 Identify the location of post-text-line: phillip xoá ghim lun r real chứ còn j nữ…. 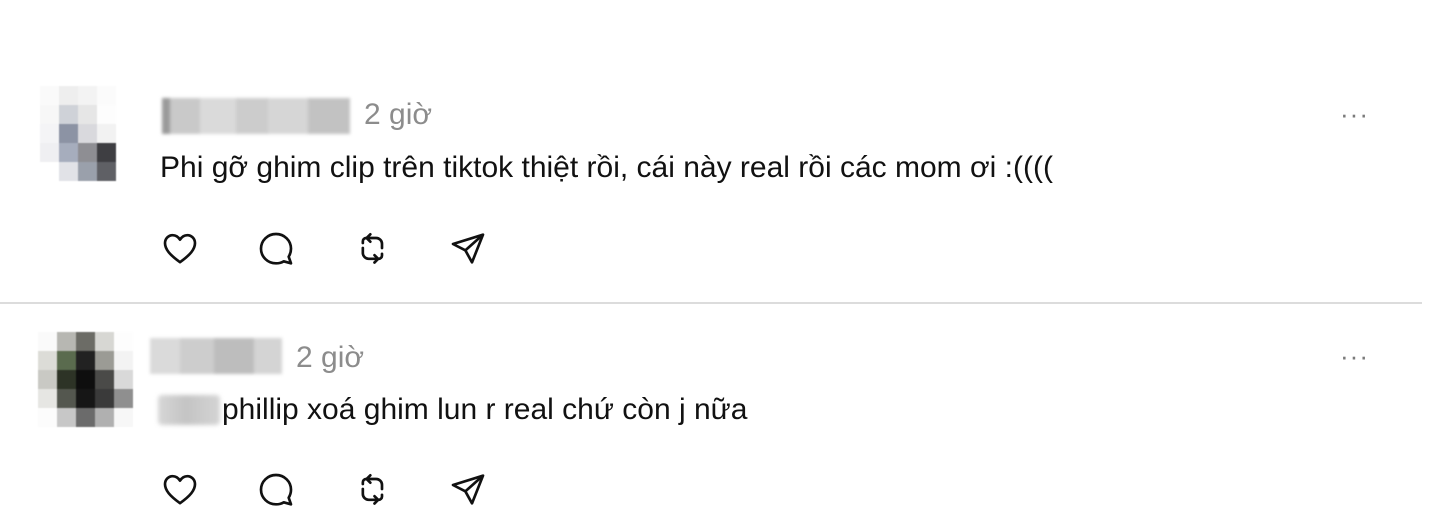
(452, 410).